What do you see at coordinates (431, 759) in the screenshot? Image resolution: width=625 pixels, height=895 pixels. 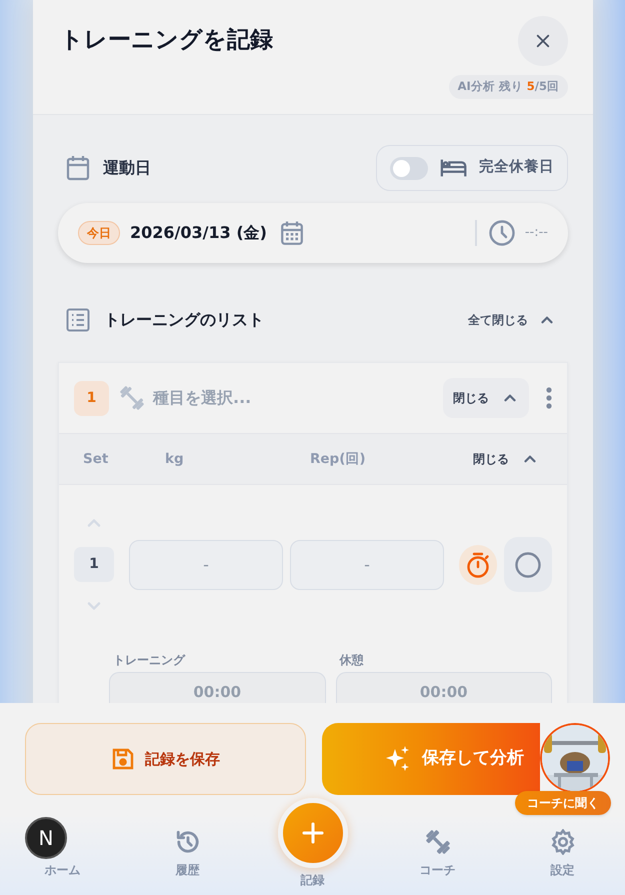 I see `save-and-analyze-button: 保存して分析` at bounding box center [431, 759].